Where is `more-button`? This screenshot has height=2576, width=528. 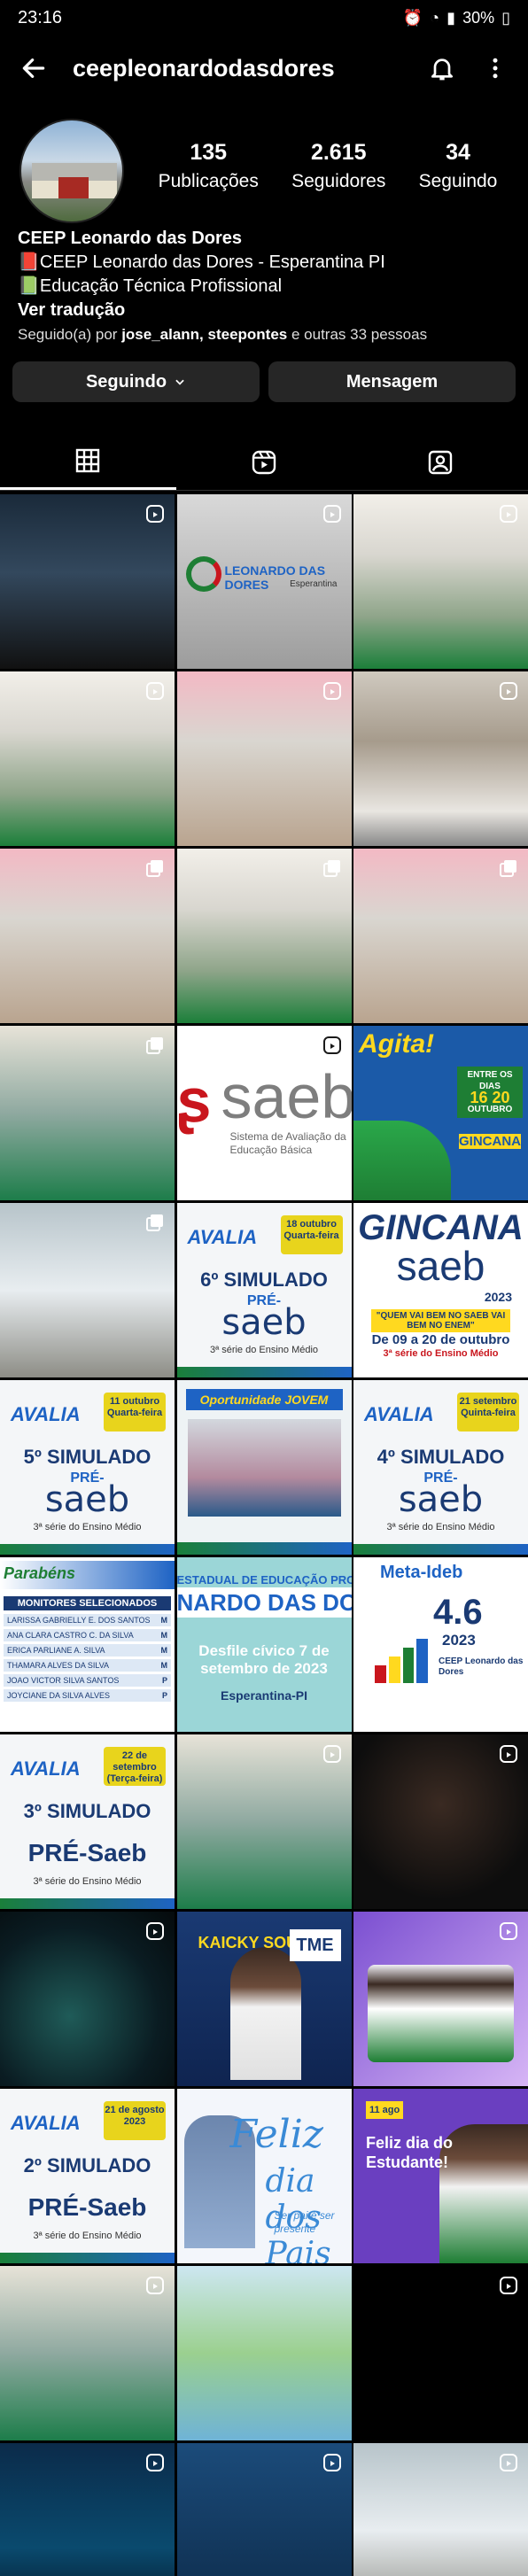 more-button is located at coordinates (496, 68).